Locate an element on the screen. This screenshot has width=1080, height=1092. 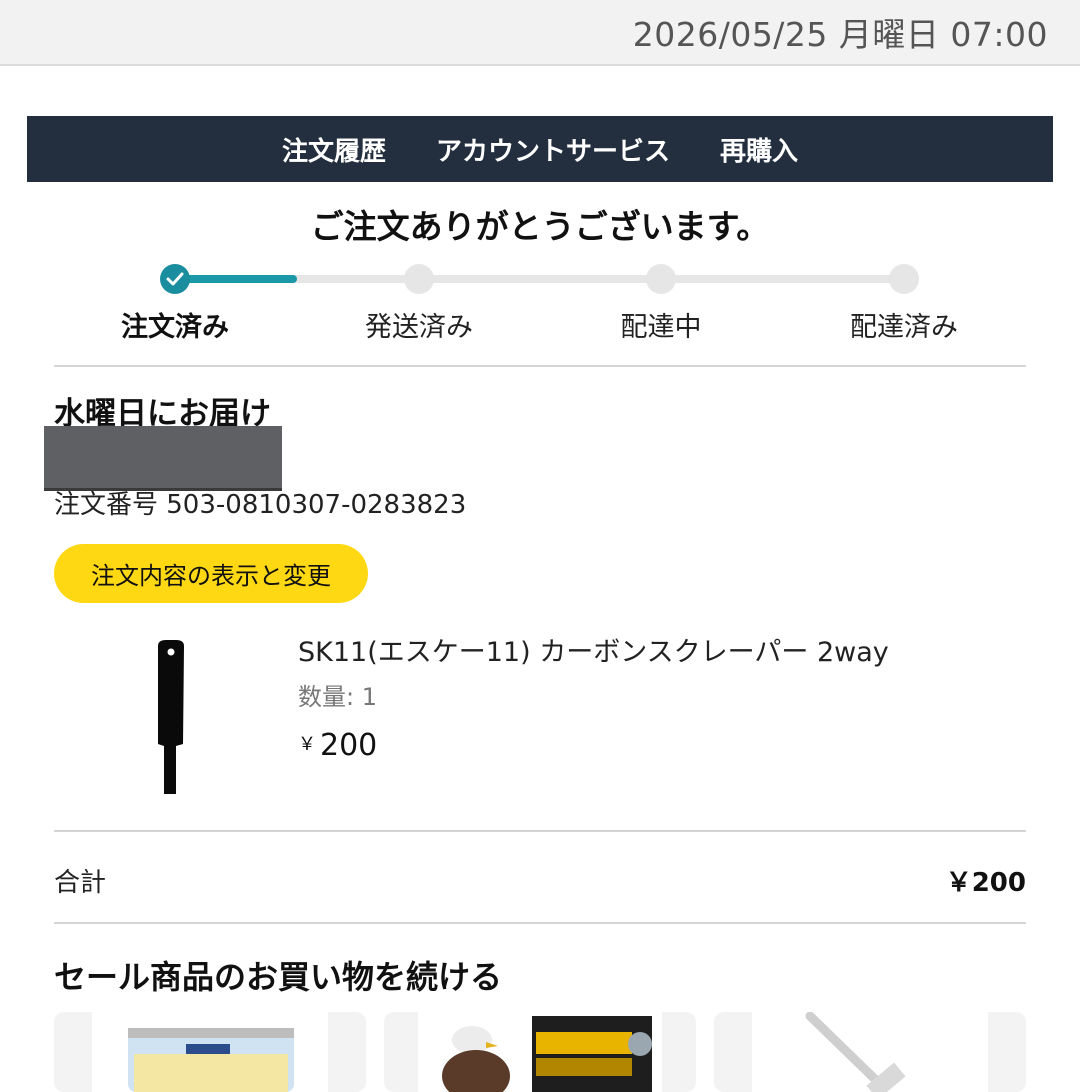
order-number: 注文番号 503-0810307-0283823 is located at coordinates (260, 505).